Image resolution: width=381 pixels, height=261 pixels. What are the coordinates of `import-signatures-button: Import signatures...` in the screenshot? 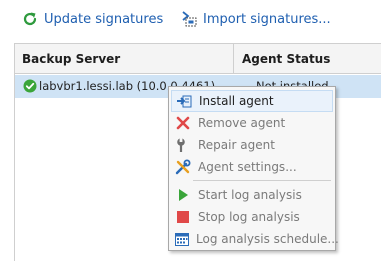 It's located at (255, 19).